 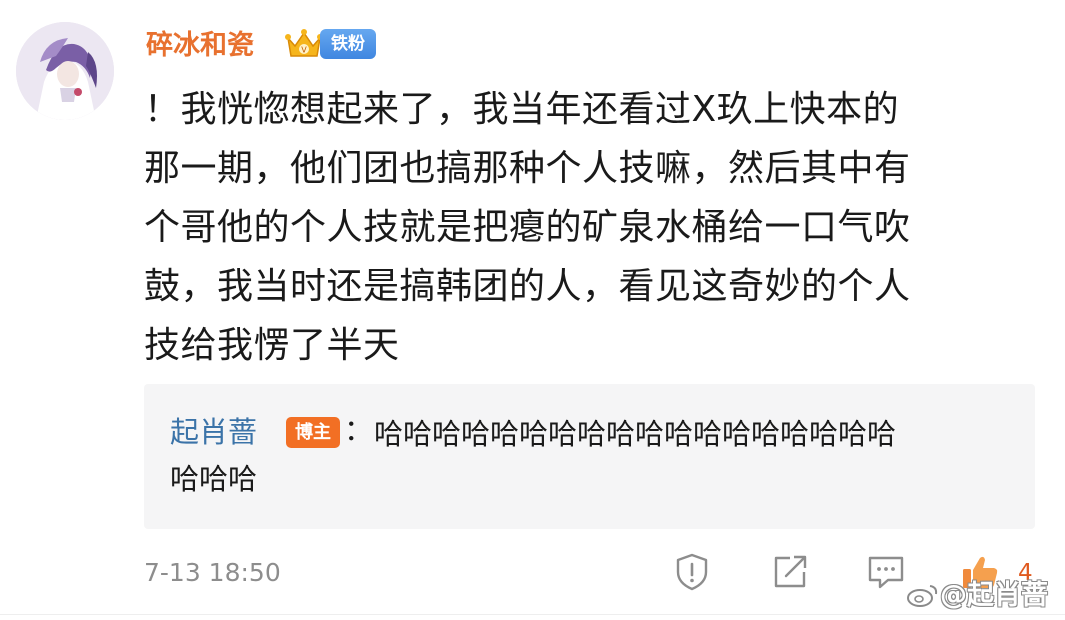 I want to click on comment-timestamp: 7-13 18:50, so click(x=212, y=572).